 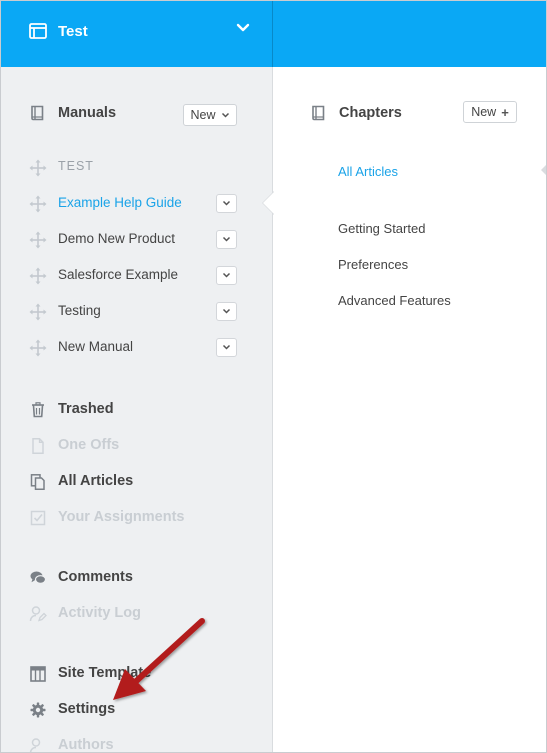 What do you see at coordinates (273, 34) in the screenshot?
I see `top-bar: Test` at bounding box center [273, 34].